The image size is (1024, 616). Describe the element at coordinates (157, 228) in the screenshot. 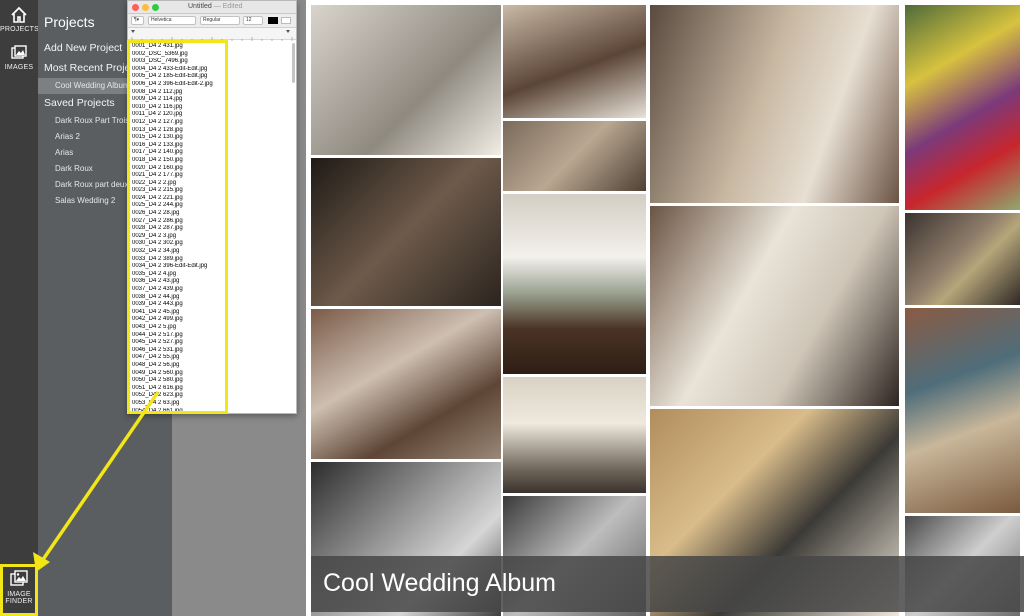

I see `file-list-line: 0028_D4 2 287.jpg` at that location.